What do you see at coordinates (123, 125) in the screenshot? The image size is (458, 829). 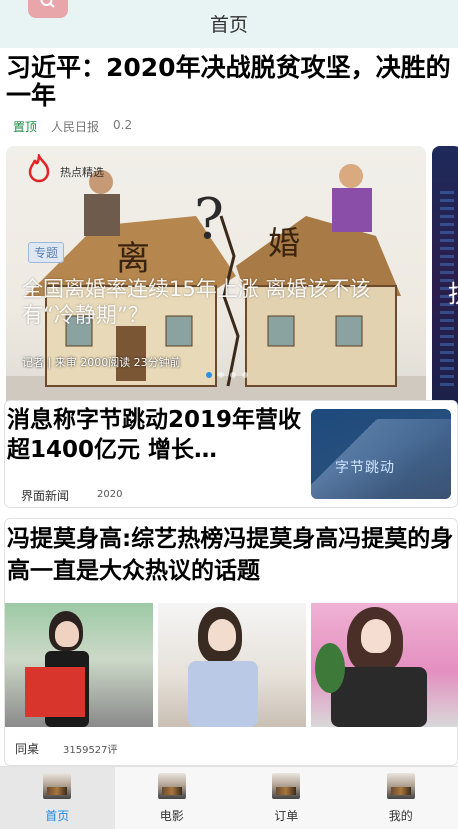 I see `top-story-score: 0.2` at bounding box center [123, 125].